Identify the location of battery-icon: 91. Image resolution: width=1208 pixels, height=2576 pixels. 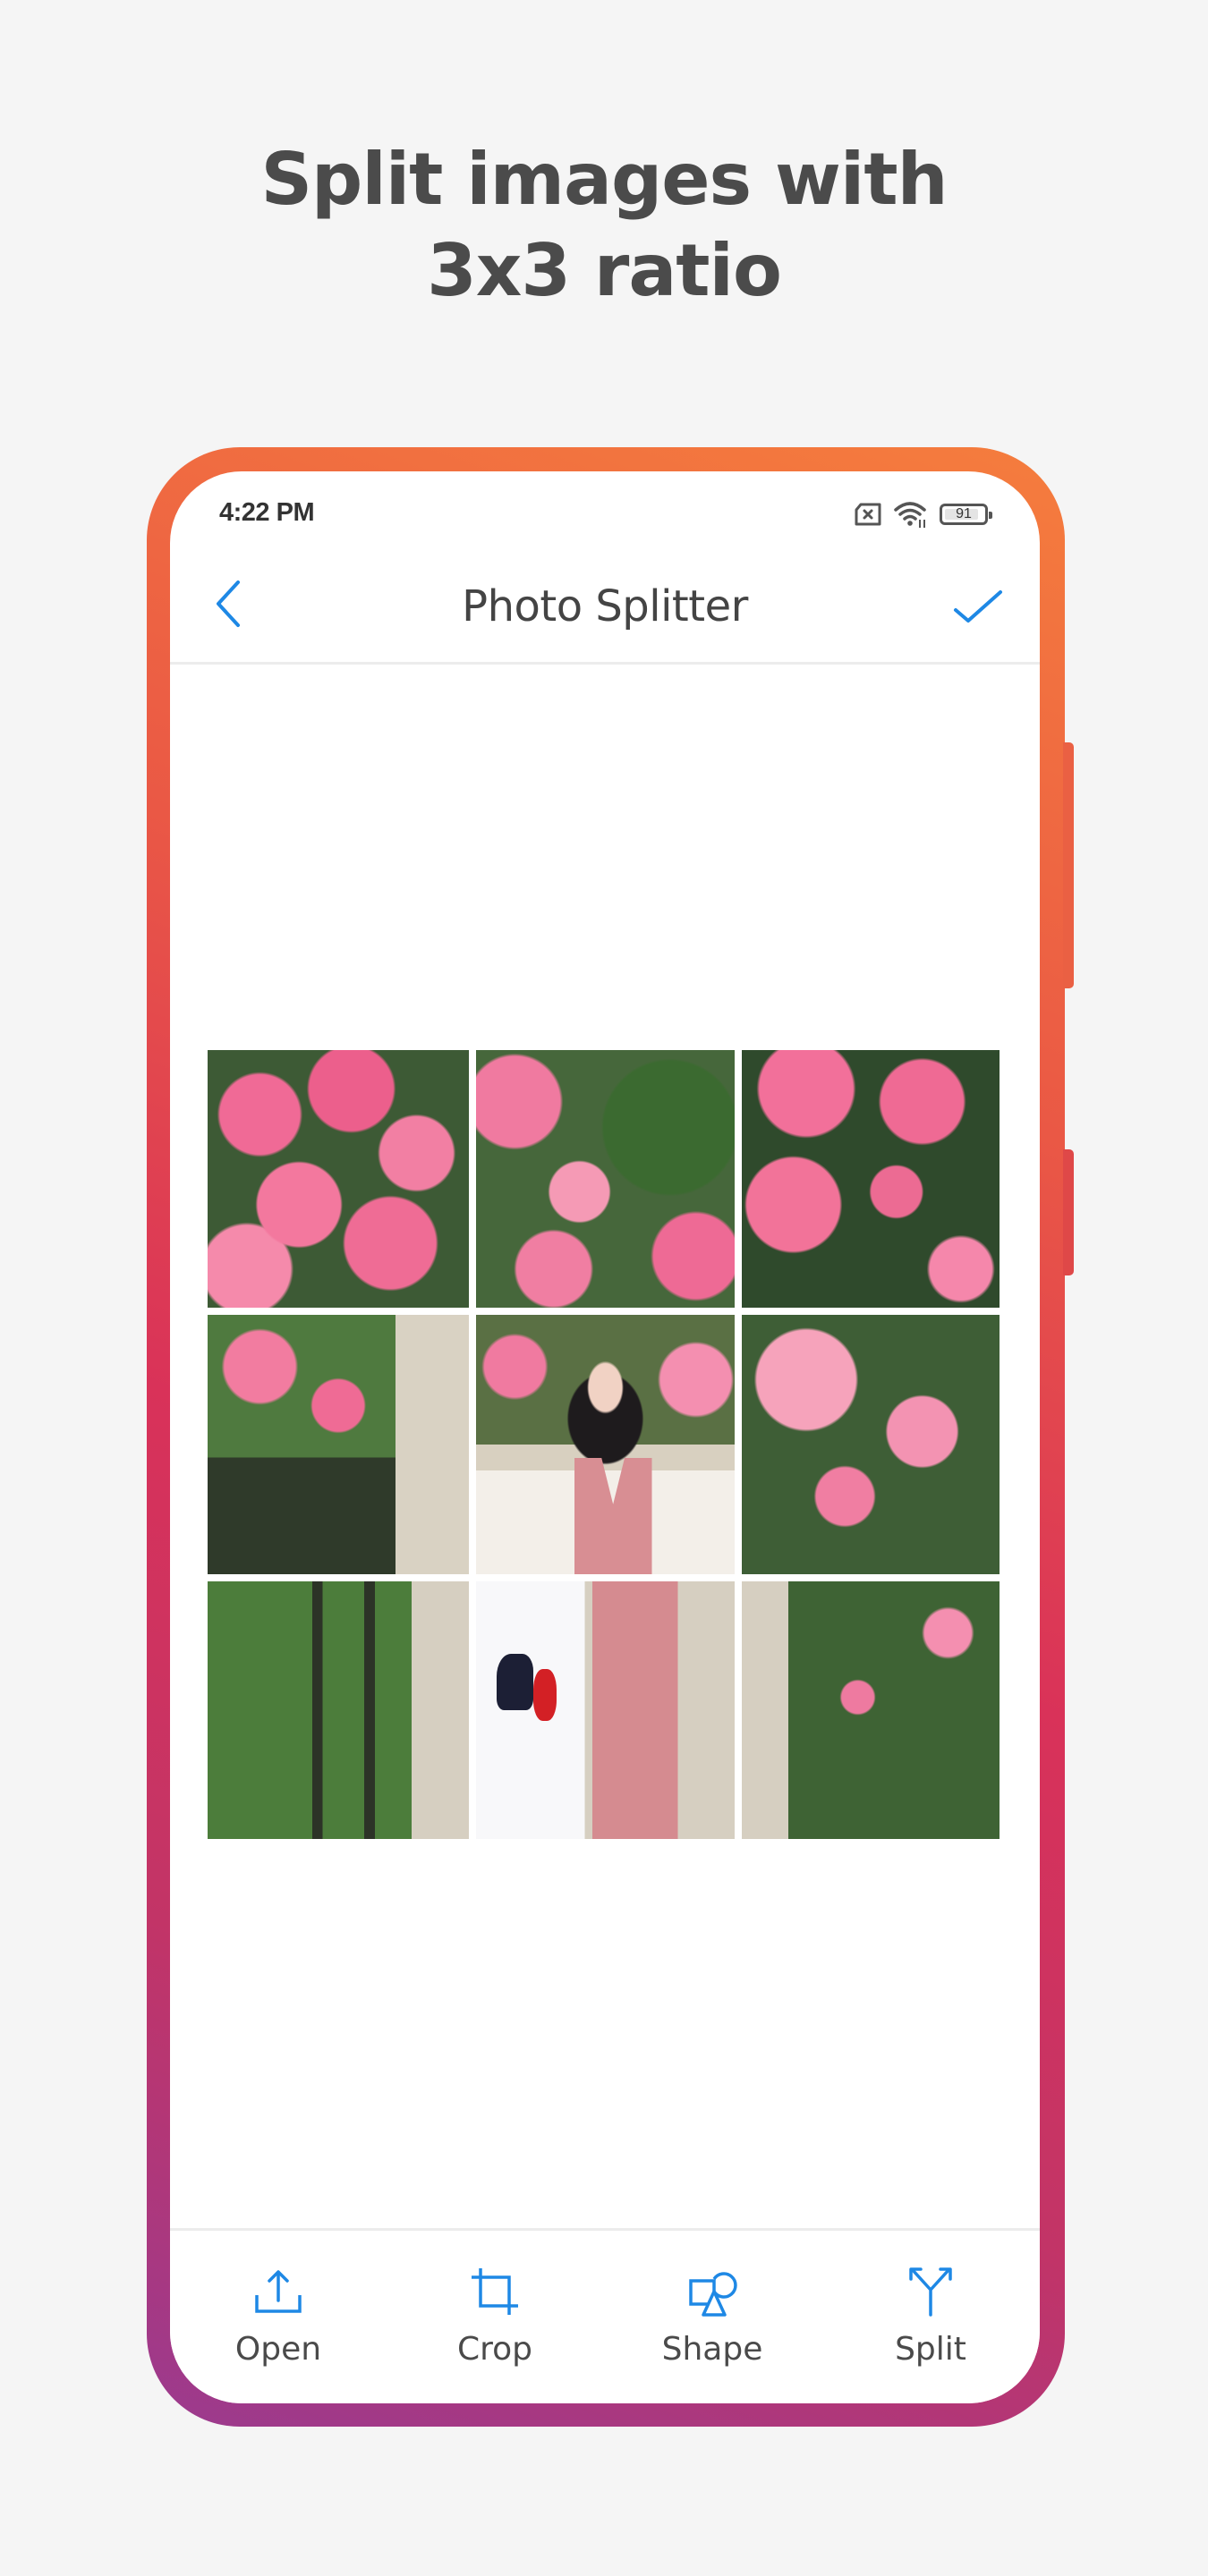
(966, 514).